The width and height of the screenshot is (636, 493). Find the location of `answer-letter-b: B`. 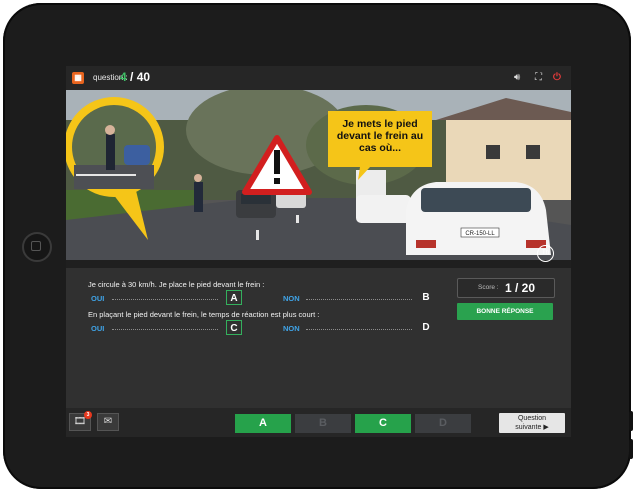

answer-letter-b: B is located at coordinates (426, 297).